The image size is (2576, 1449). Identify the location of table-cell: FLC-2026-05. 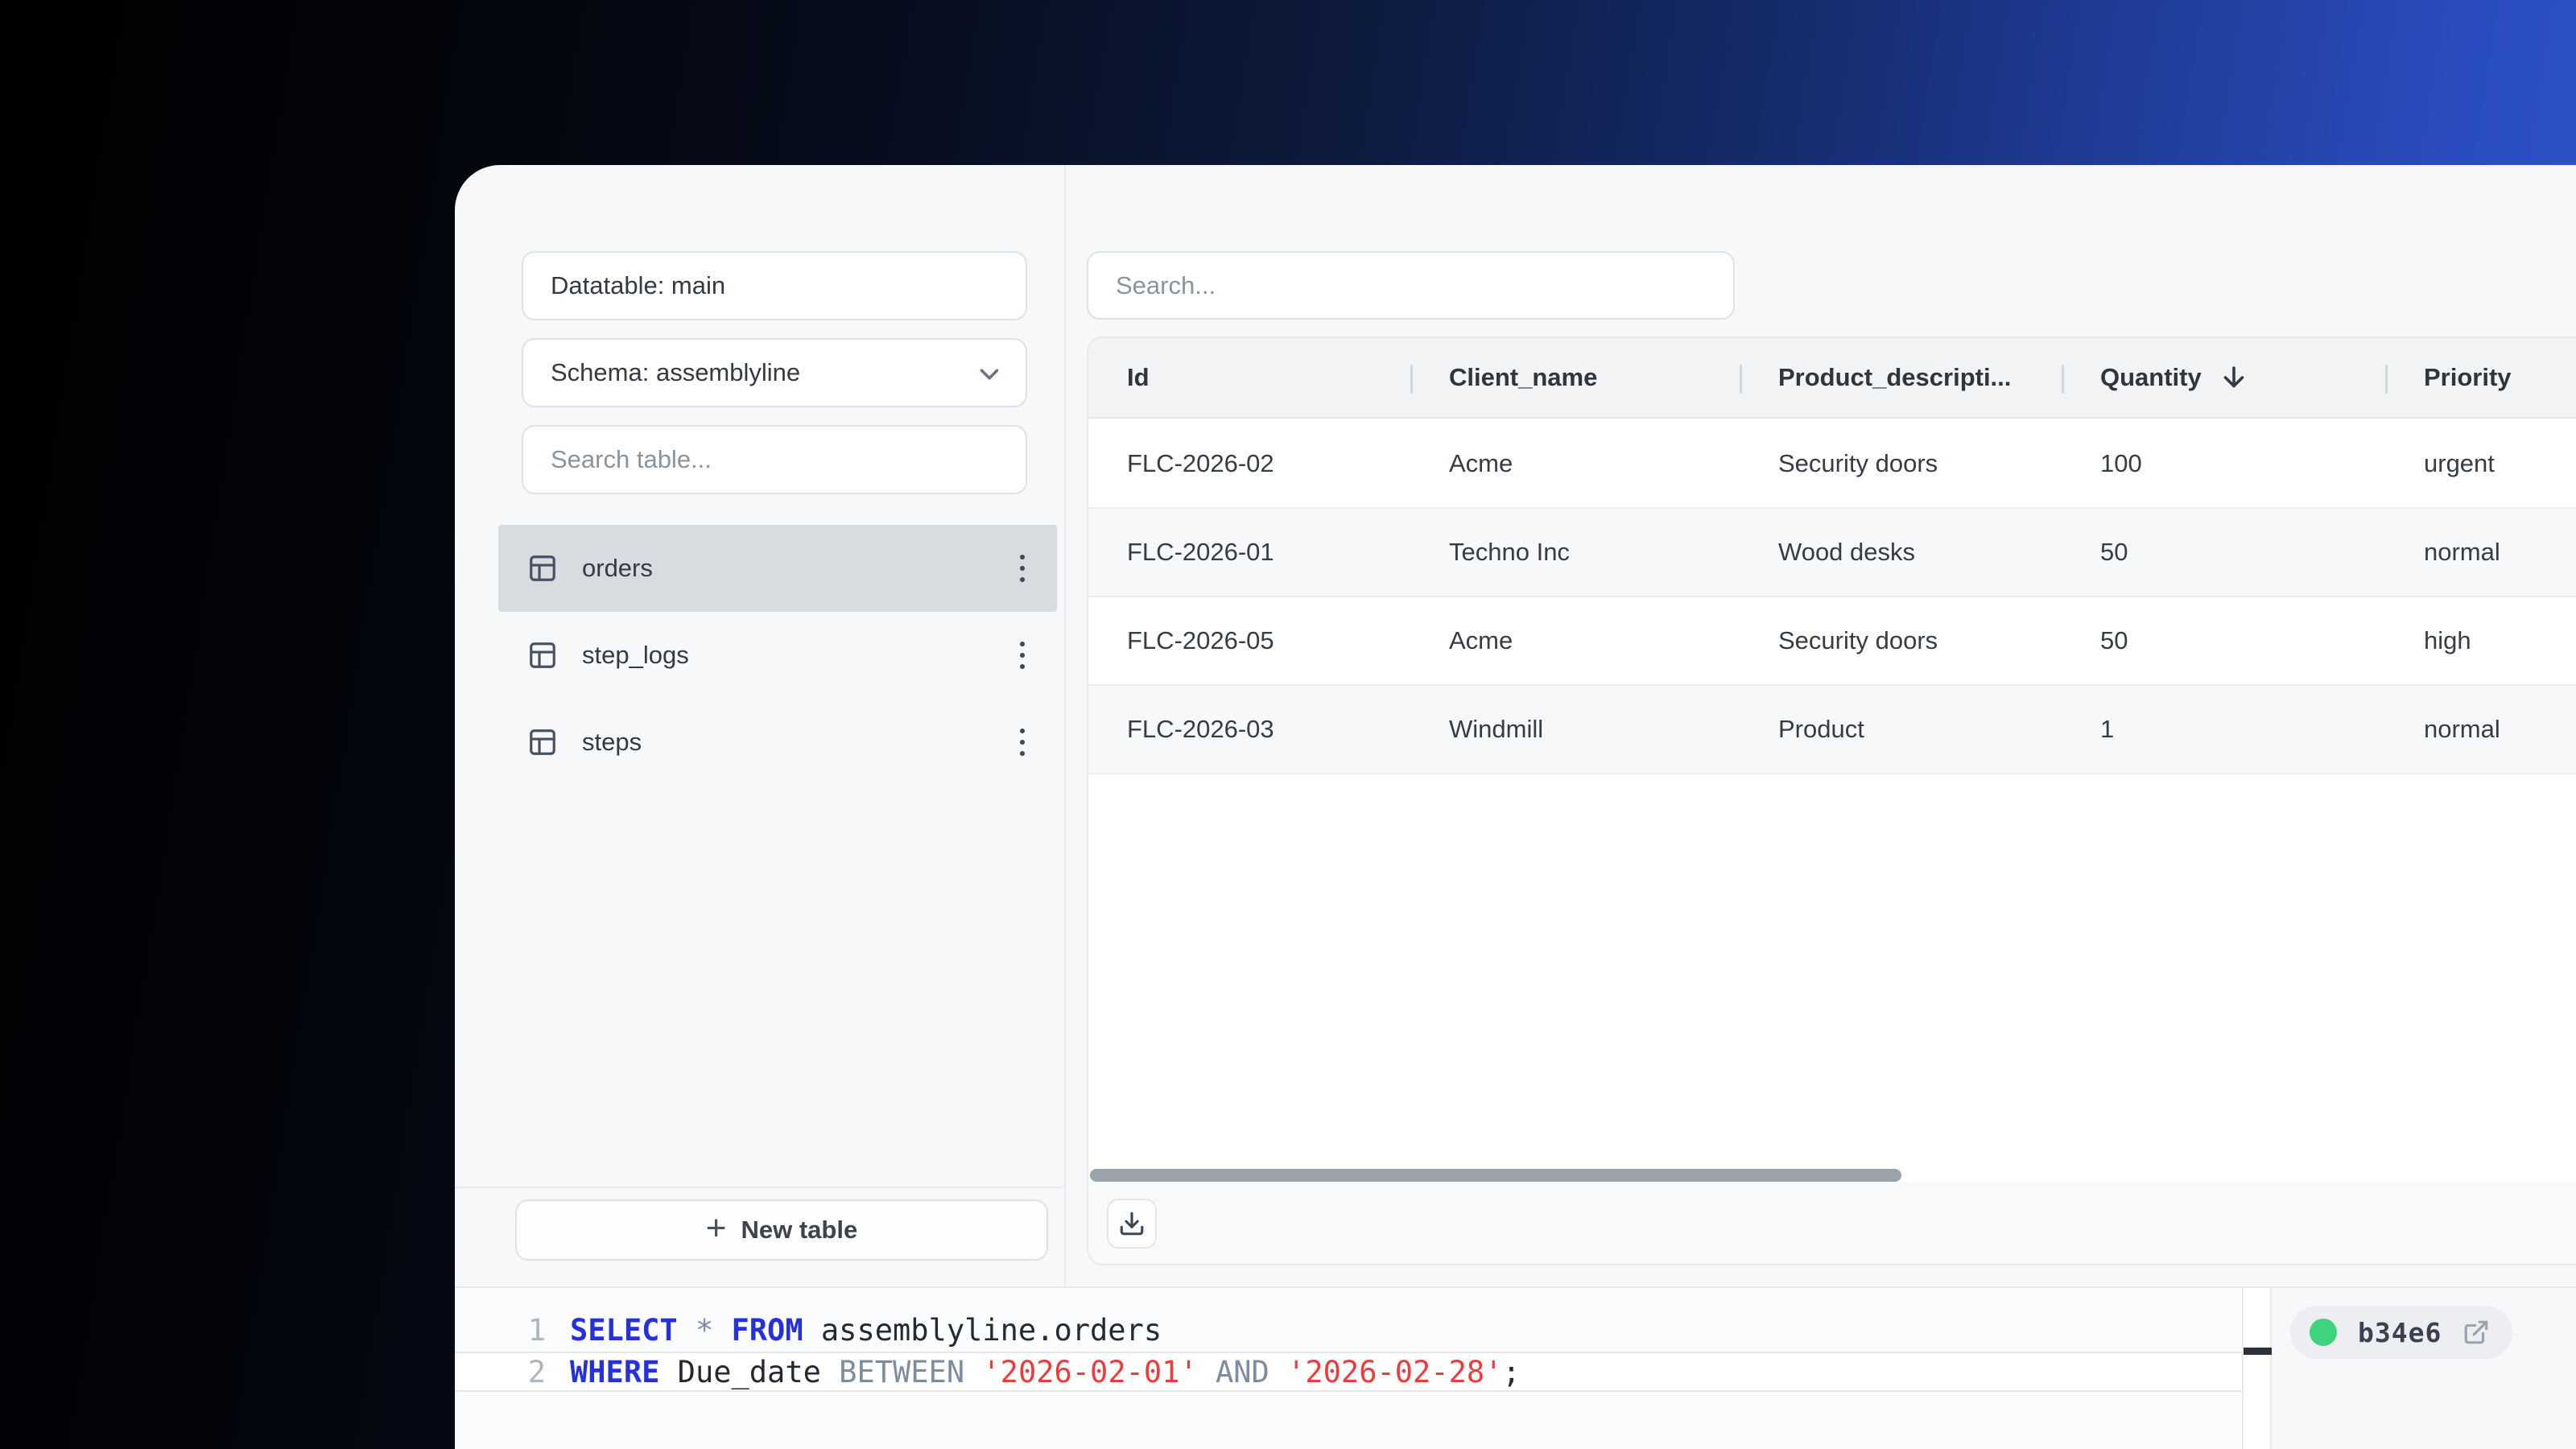
(1249, 640).